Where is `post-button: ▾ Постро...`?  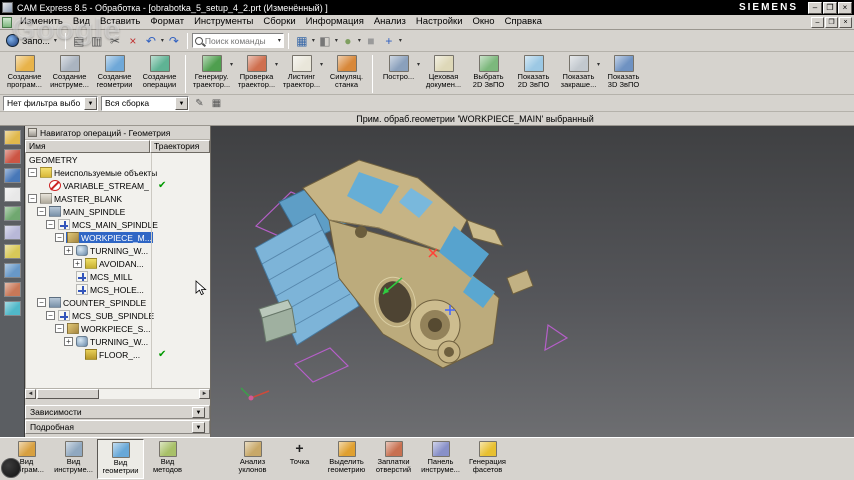 post-button: ▾ Постро... is located at coordinates (398, 73).